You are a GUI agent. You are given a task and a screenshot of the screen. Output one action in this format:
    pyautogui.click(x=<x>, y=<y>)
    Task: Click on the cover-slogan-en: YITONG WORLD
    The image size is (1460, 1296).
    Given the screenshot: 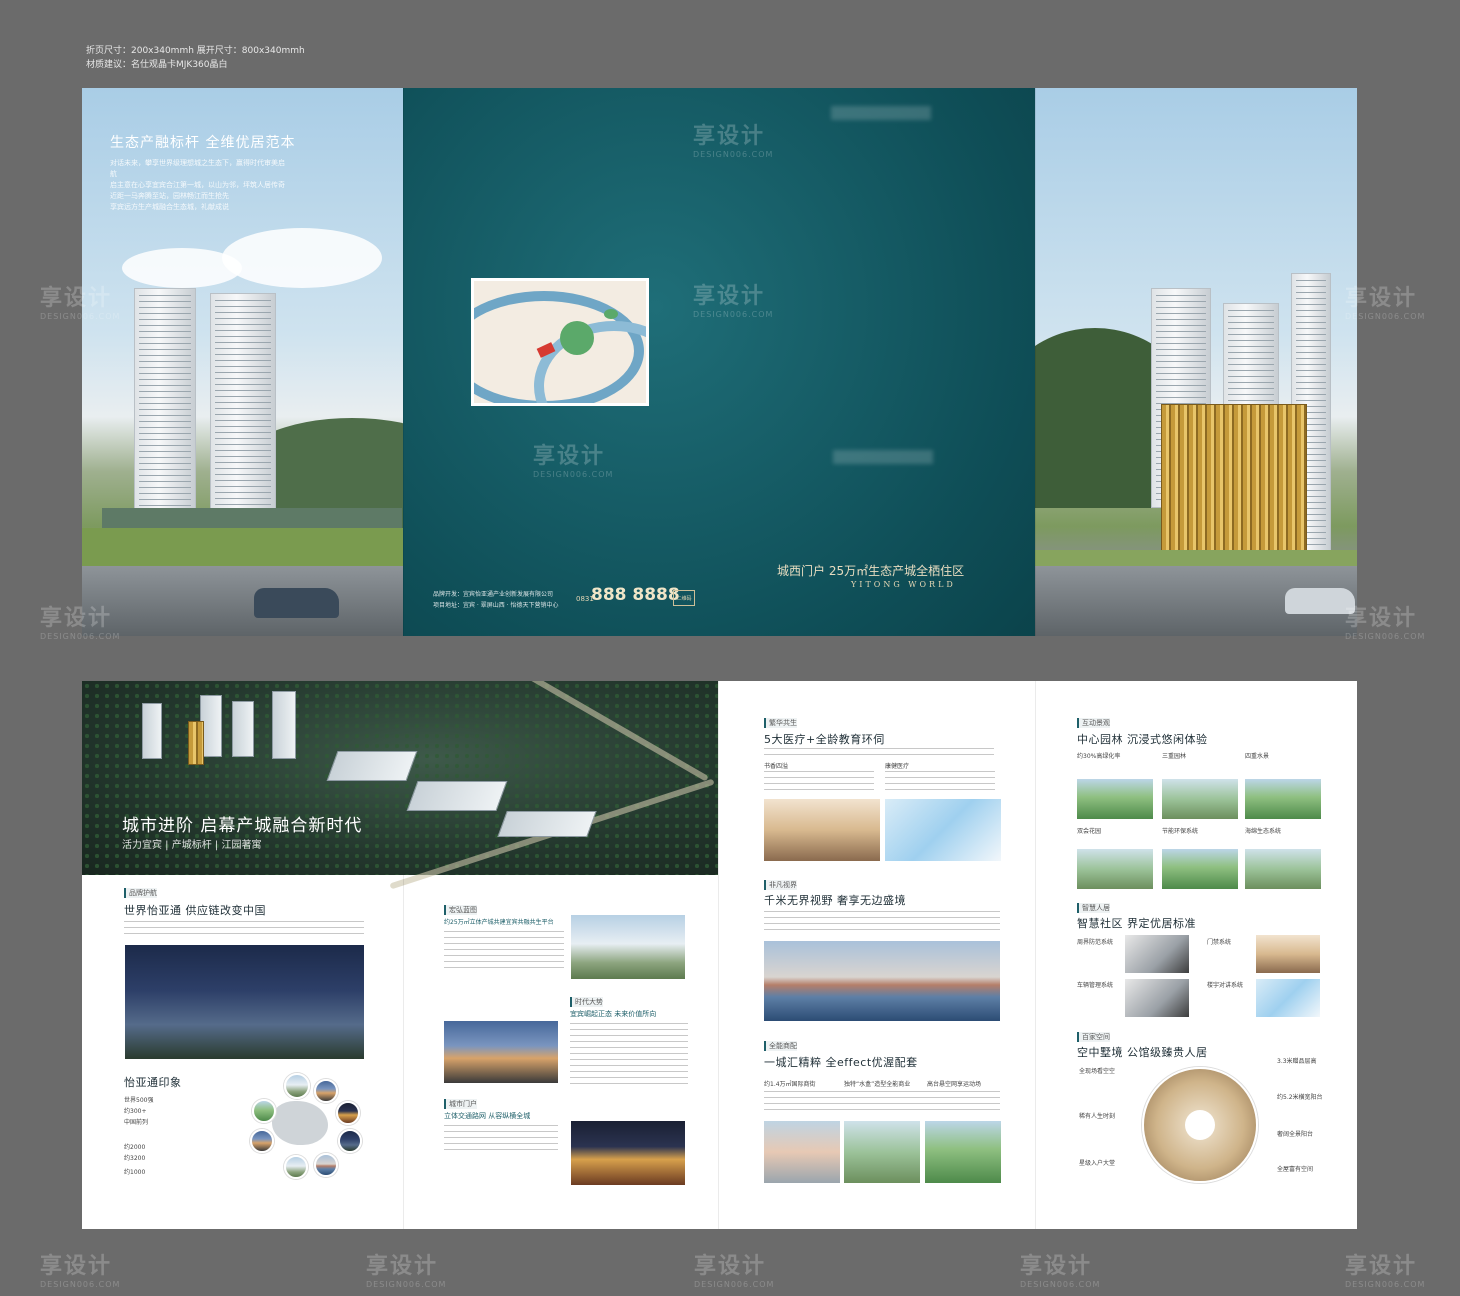 What is the action you would take?
    pyautogui.click(x=903, y=584)
    